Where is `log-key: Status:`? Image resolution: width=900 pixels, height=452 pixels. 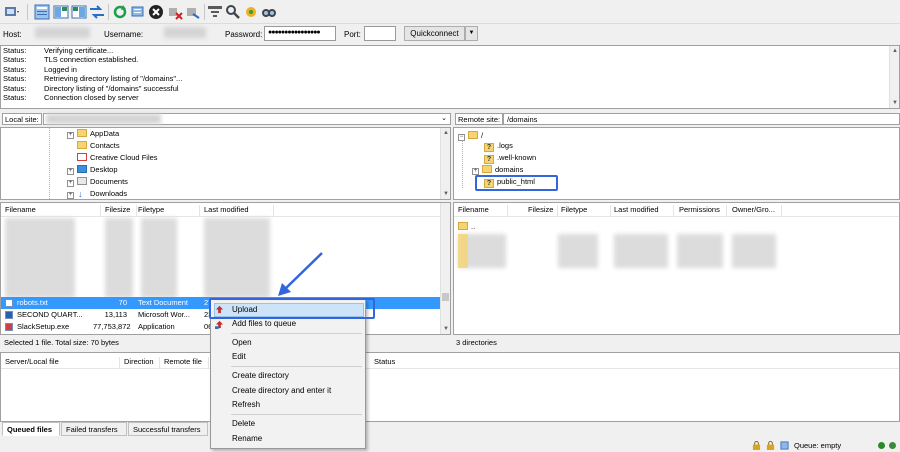 log-key: Status: is located at coordinates (15, 97).